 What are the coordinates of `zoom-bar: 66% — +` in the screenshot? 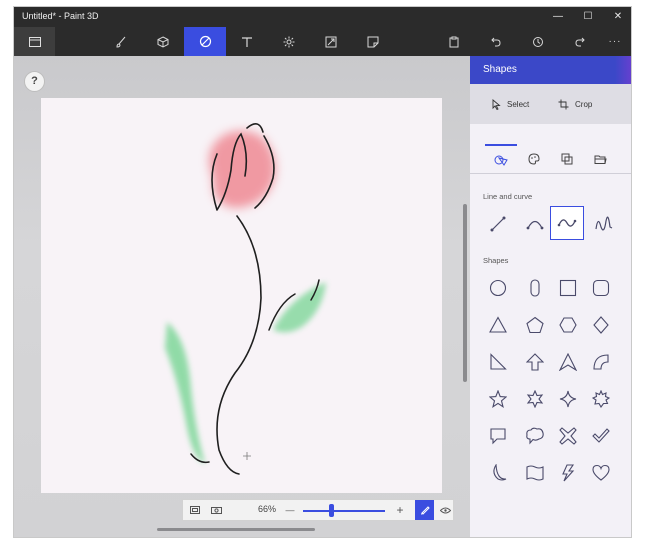 It's located at (318, 510).